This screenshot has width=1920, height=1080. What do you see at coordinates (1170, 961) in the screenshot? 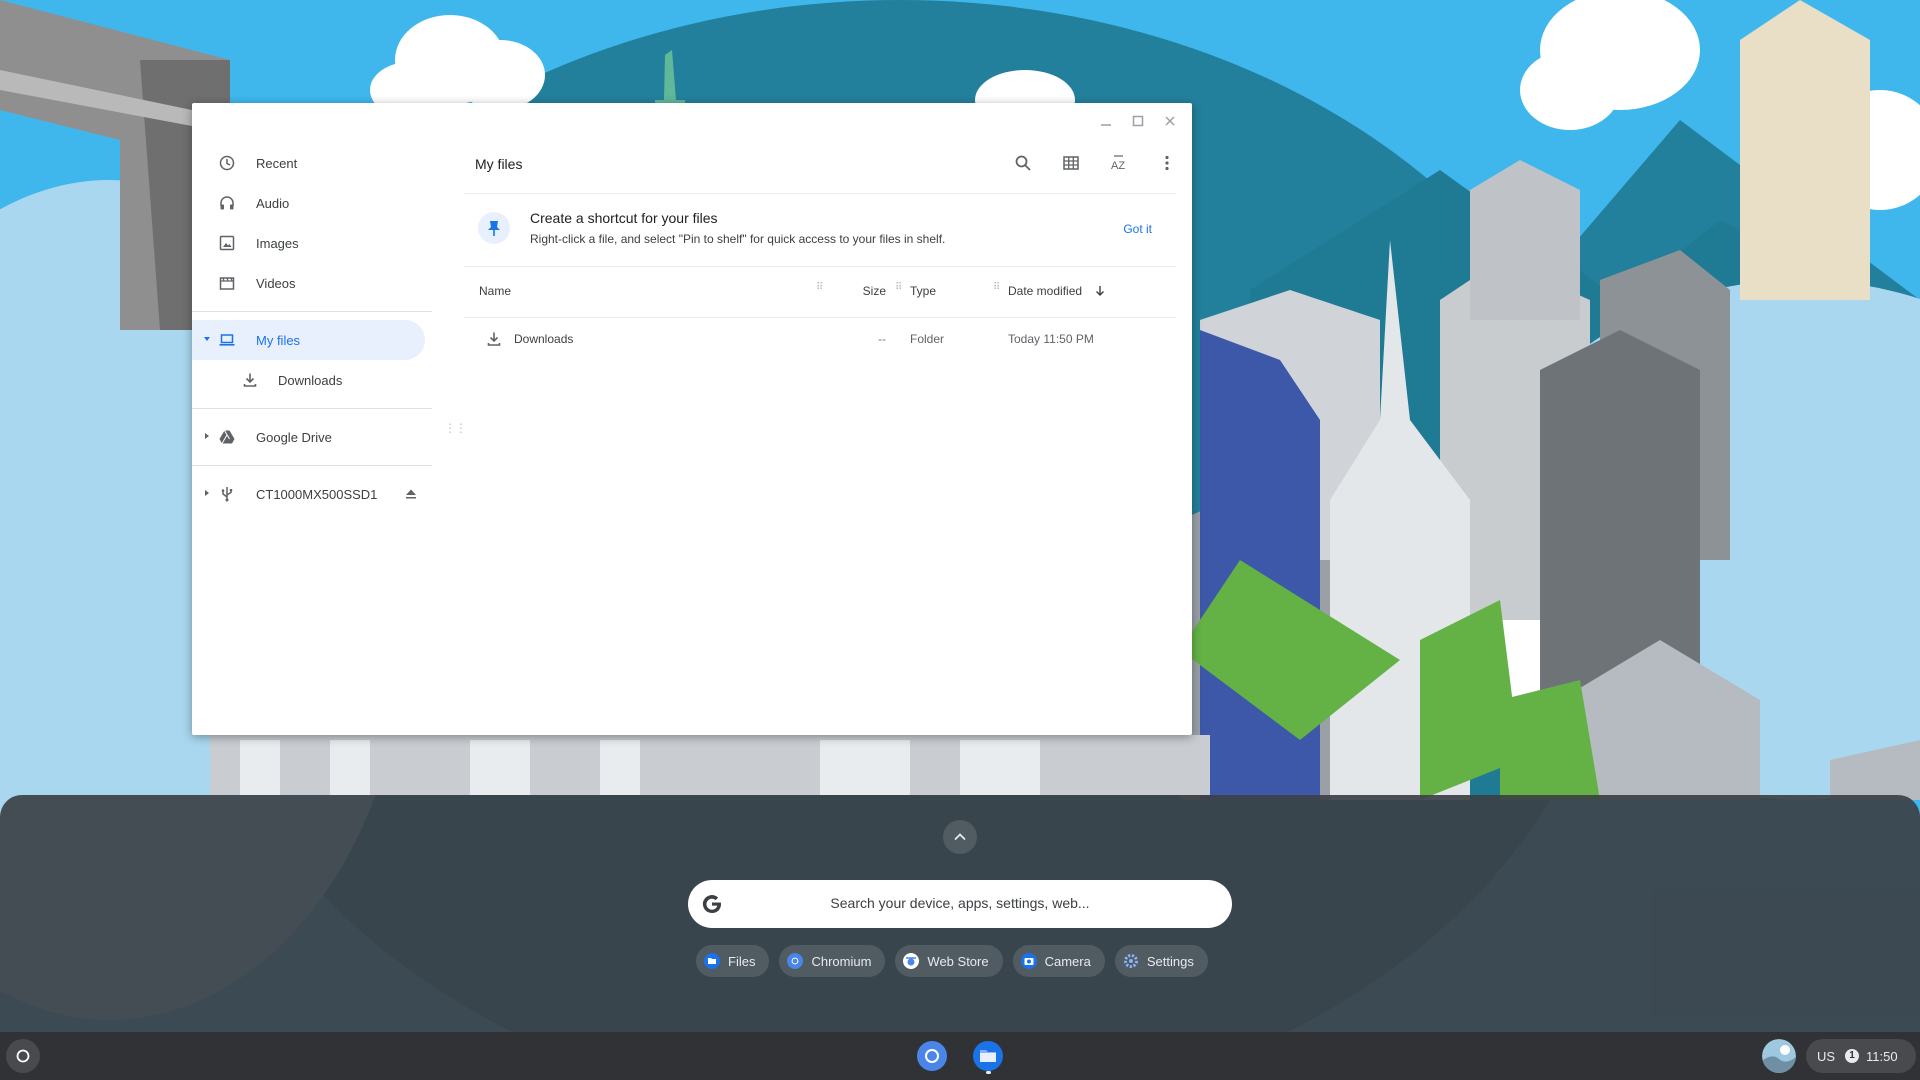
I see `chip-label: Settings` at bounding box center [1170, 961].